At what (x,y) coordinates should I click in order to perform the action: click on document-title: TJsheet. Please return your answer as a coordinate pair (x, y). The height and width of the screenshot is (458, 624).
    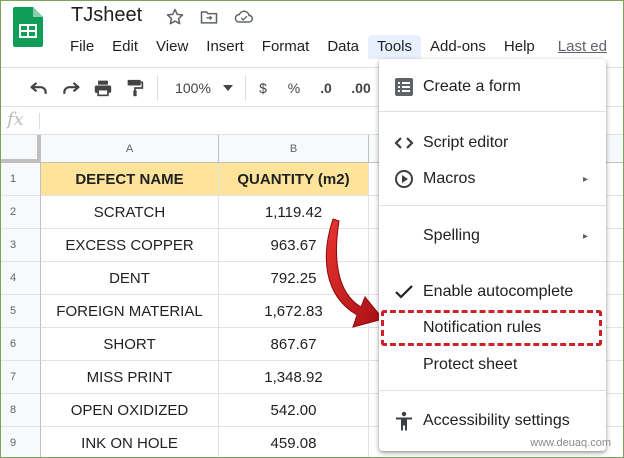
    Looking at the image, I should click on (106, 15).